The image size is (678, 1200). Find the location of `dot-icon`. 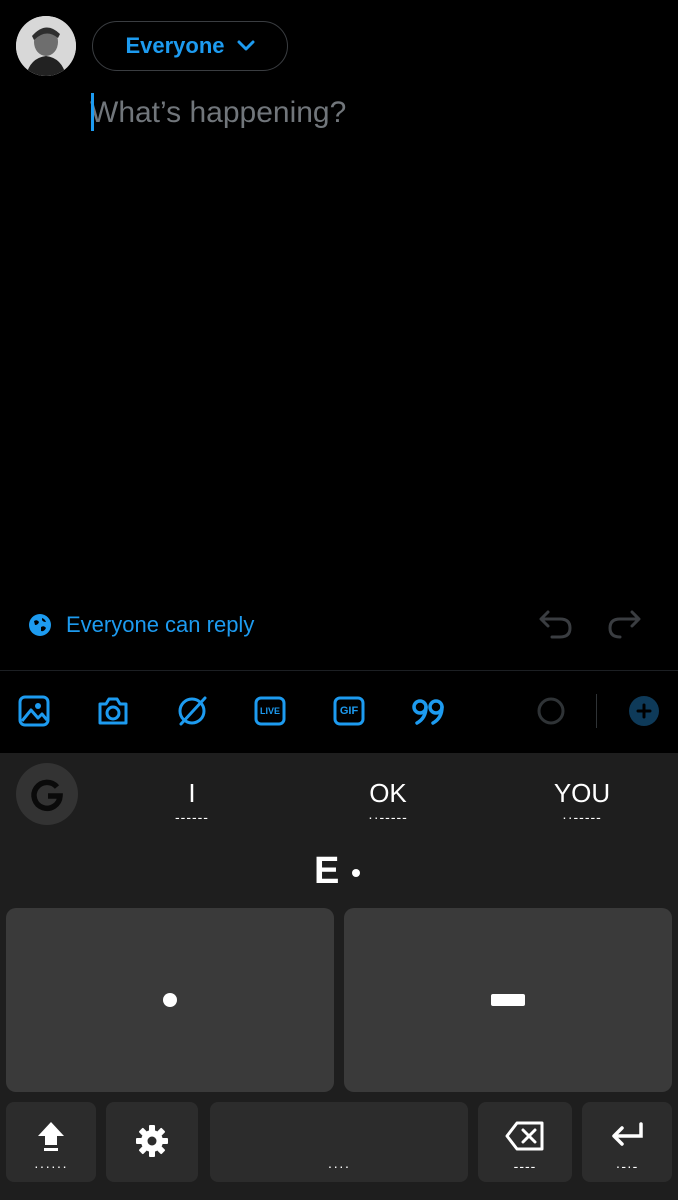

dot-icon is located at coordinates (170, 1000).